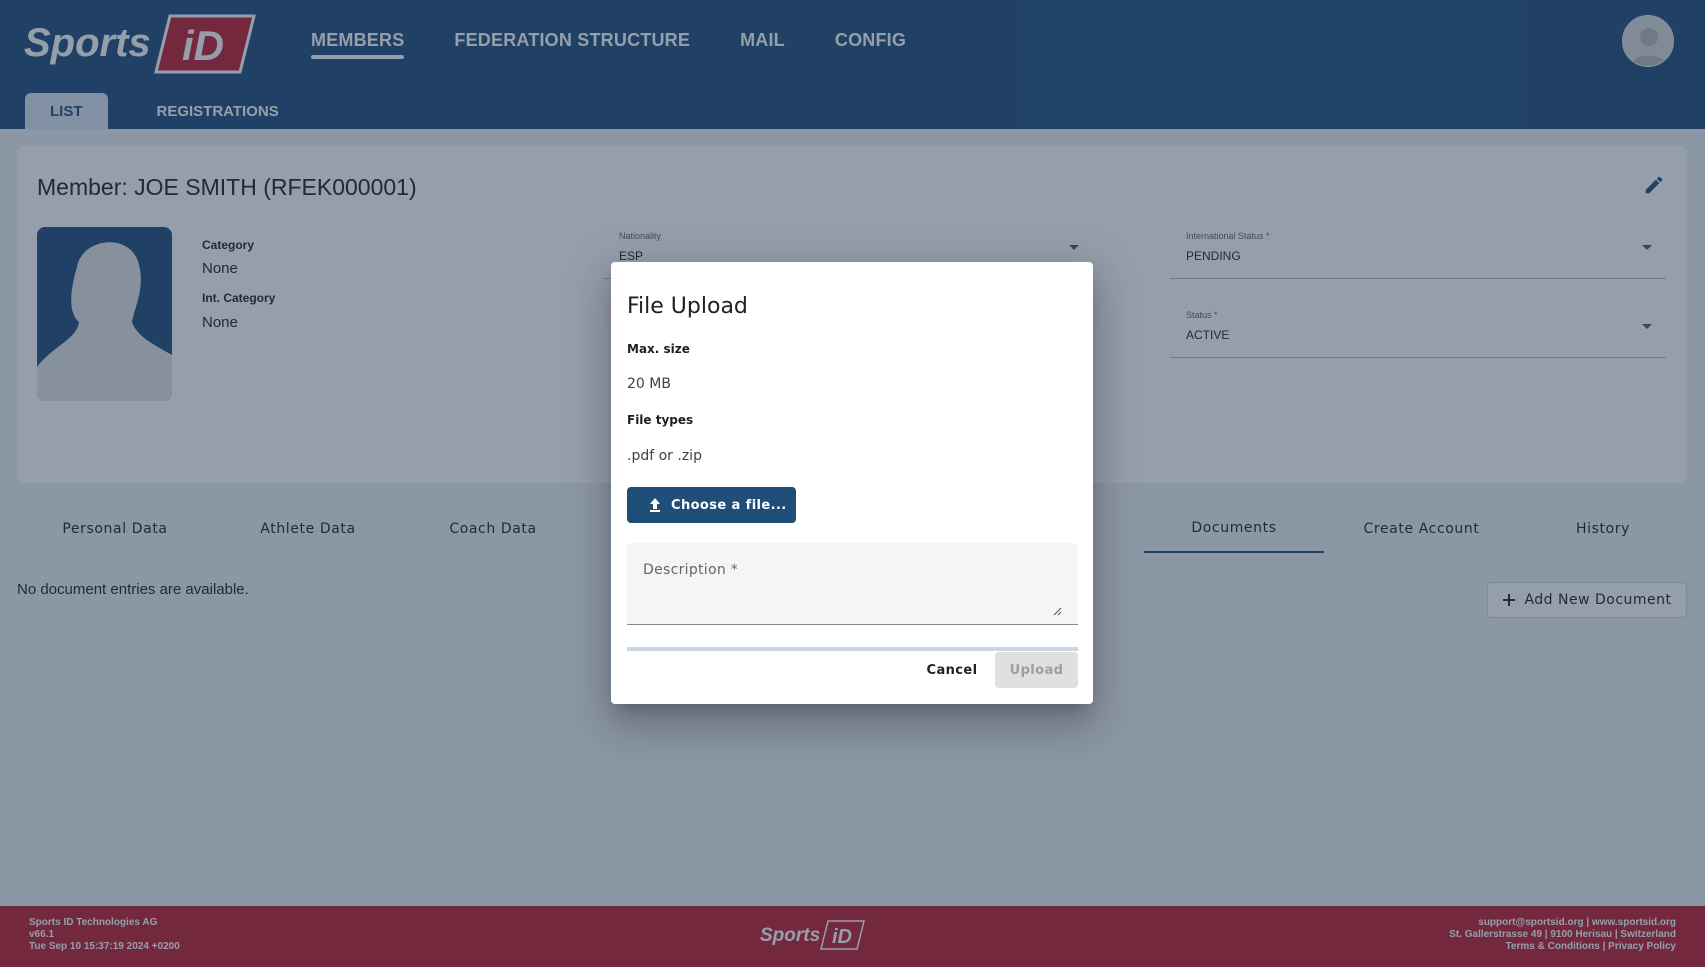 The image size is (1705, 967). What do you see at coordinates (687, 306) in the screenshot?
I see `dialog-title: File Upload` at bounding box center [687, 306].